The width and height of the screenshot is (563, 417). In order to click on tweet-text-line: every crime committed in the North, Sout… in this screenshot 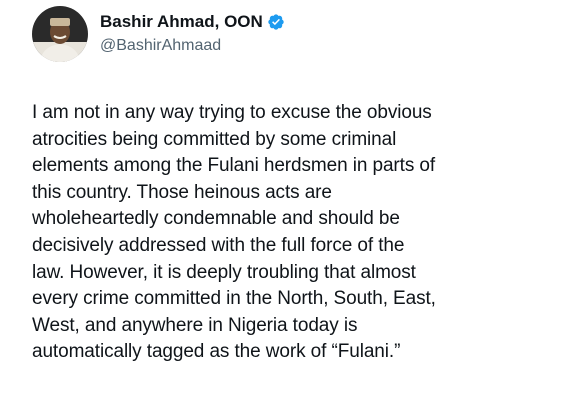, I will do `click(234, 299)`.